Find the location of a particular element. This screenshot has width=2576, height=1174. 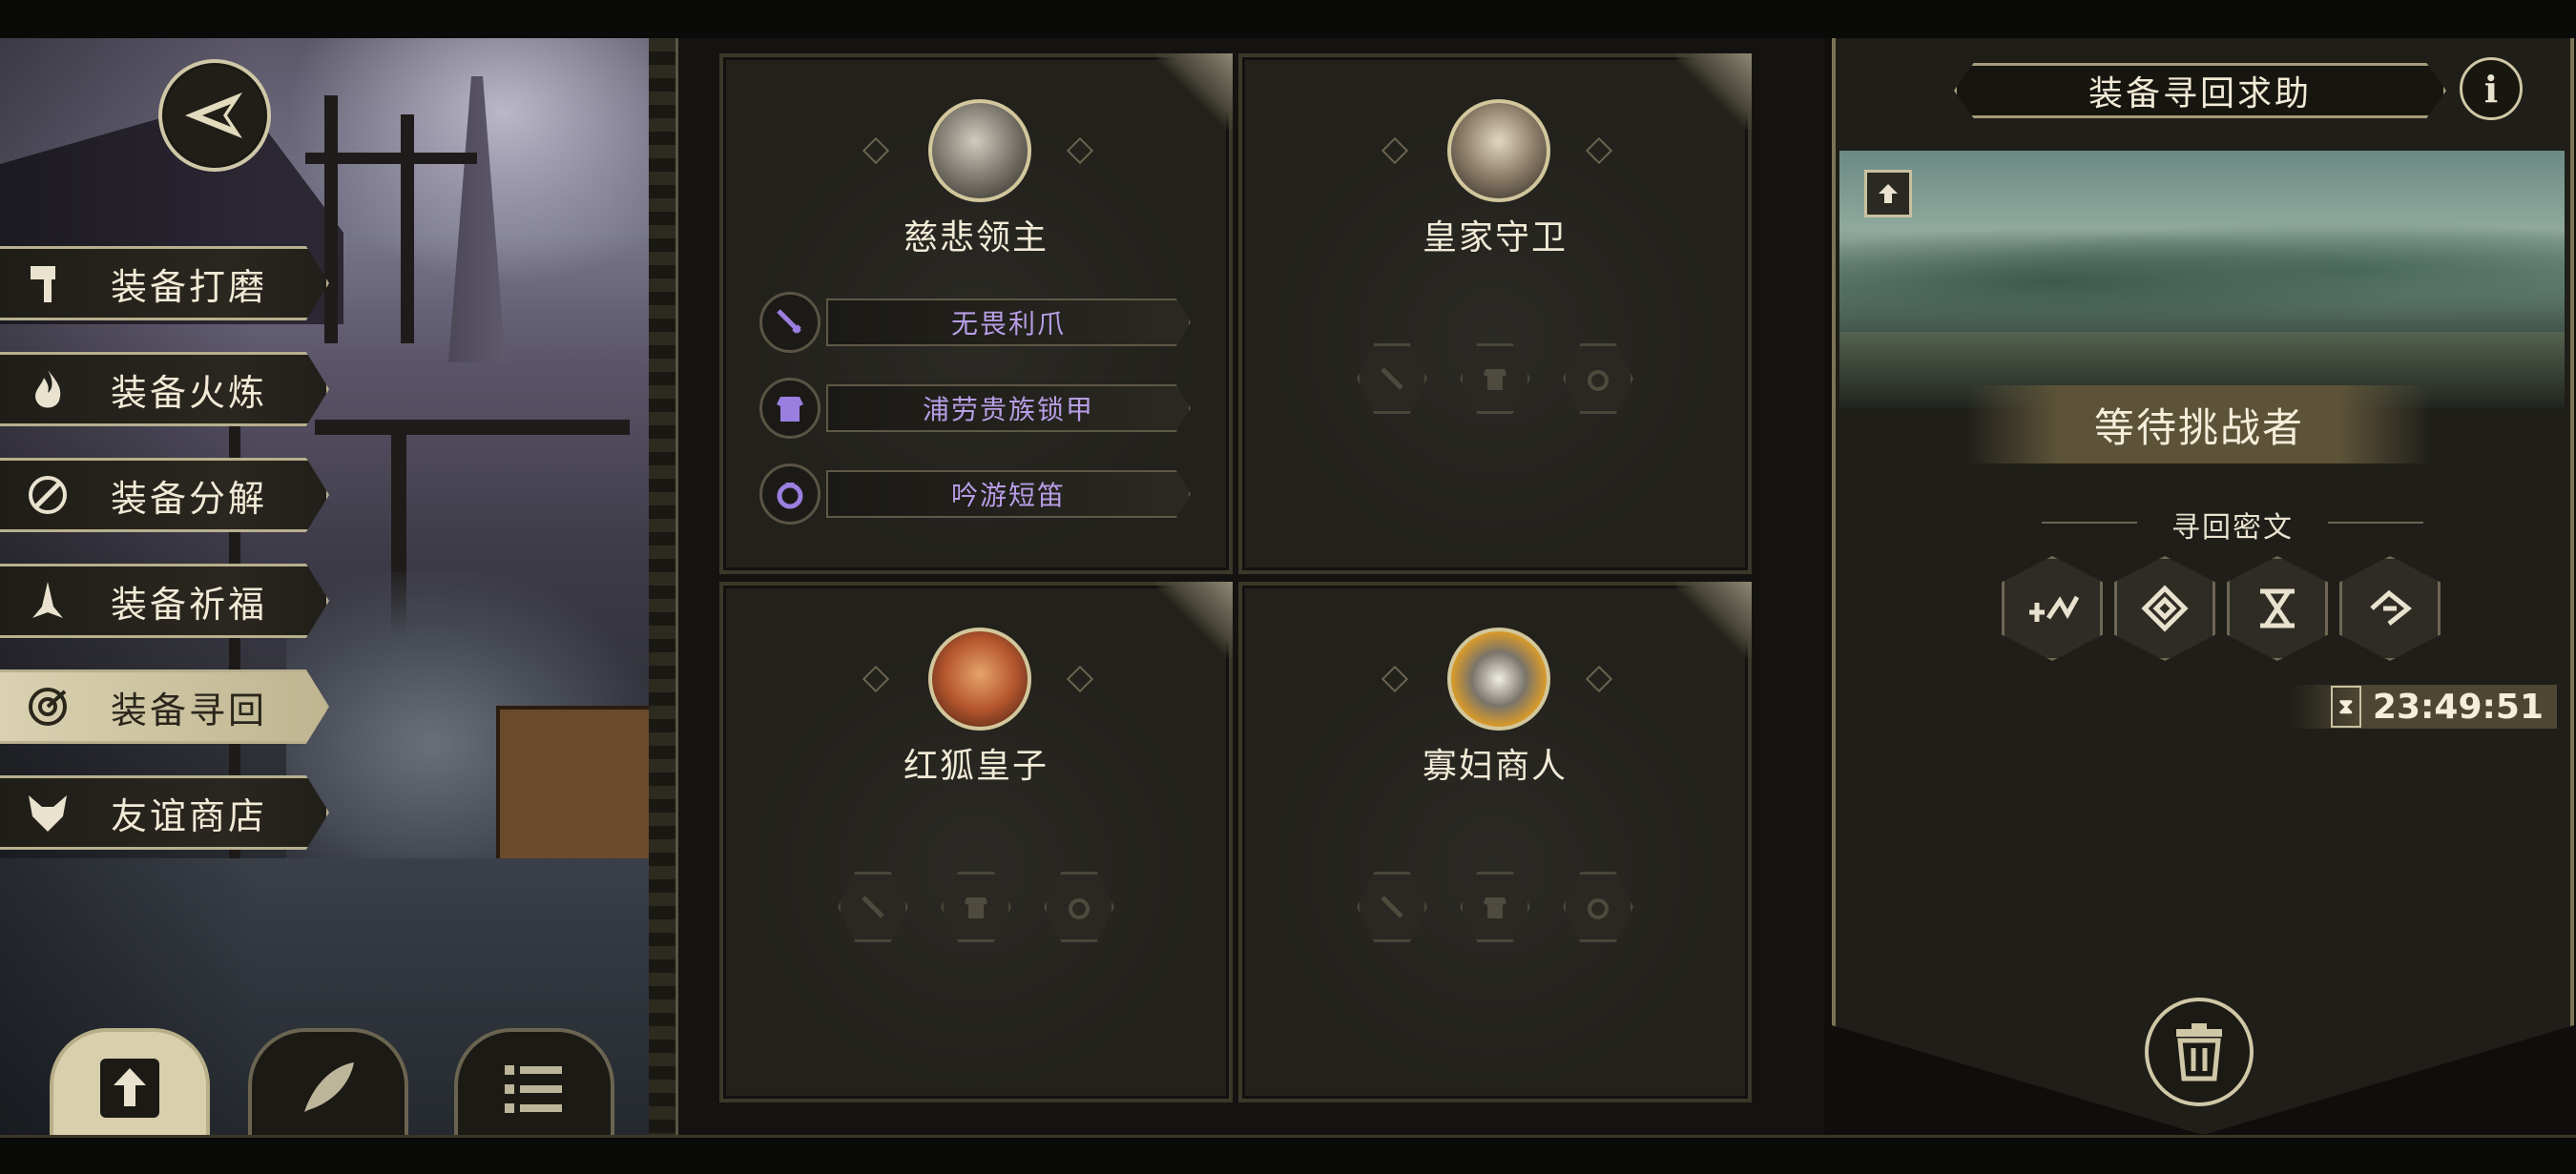

divider-line is located at coordinates (2375, 523).